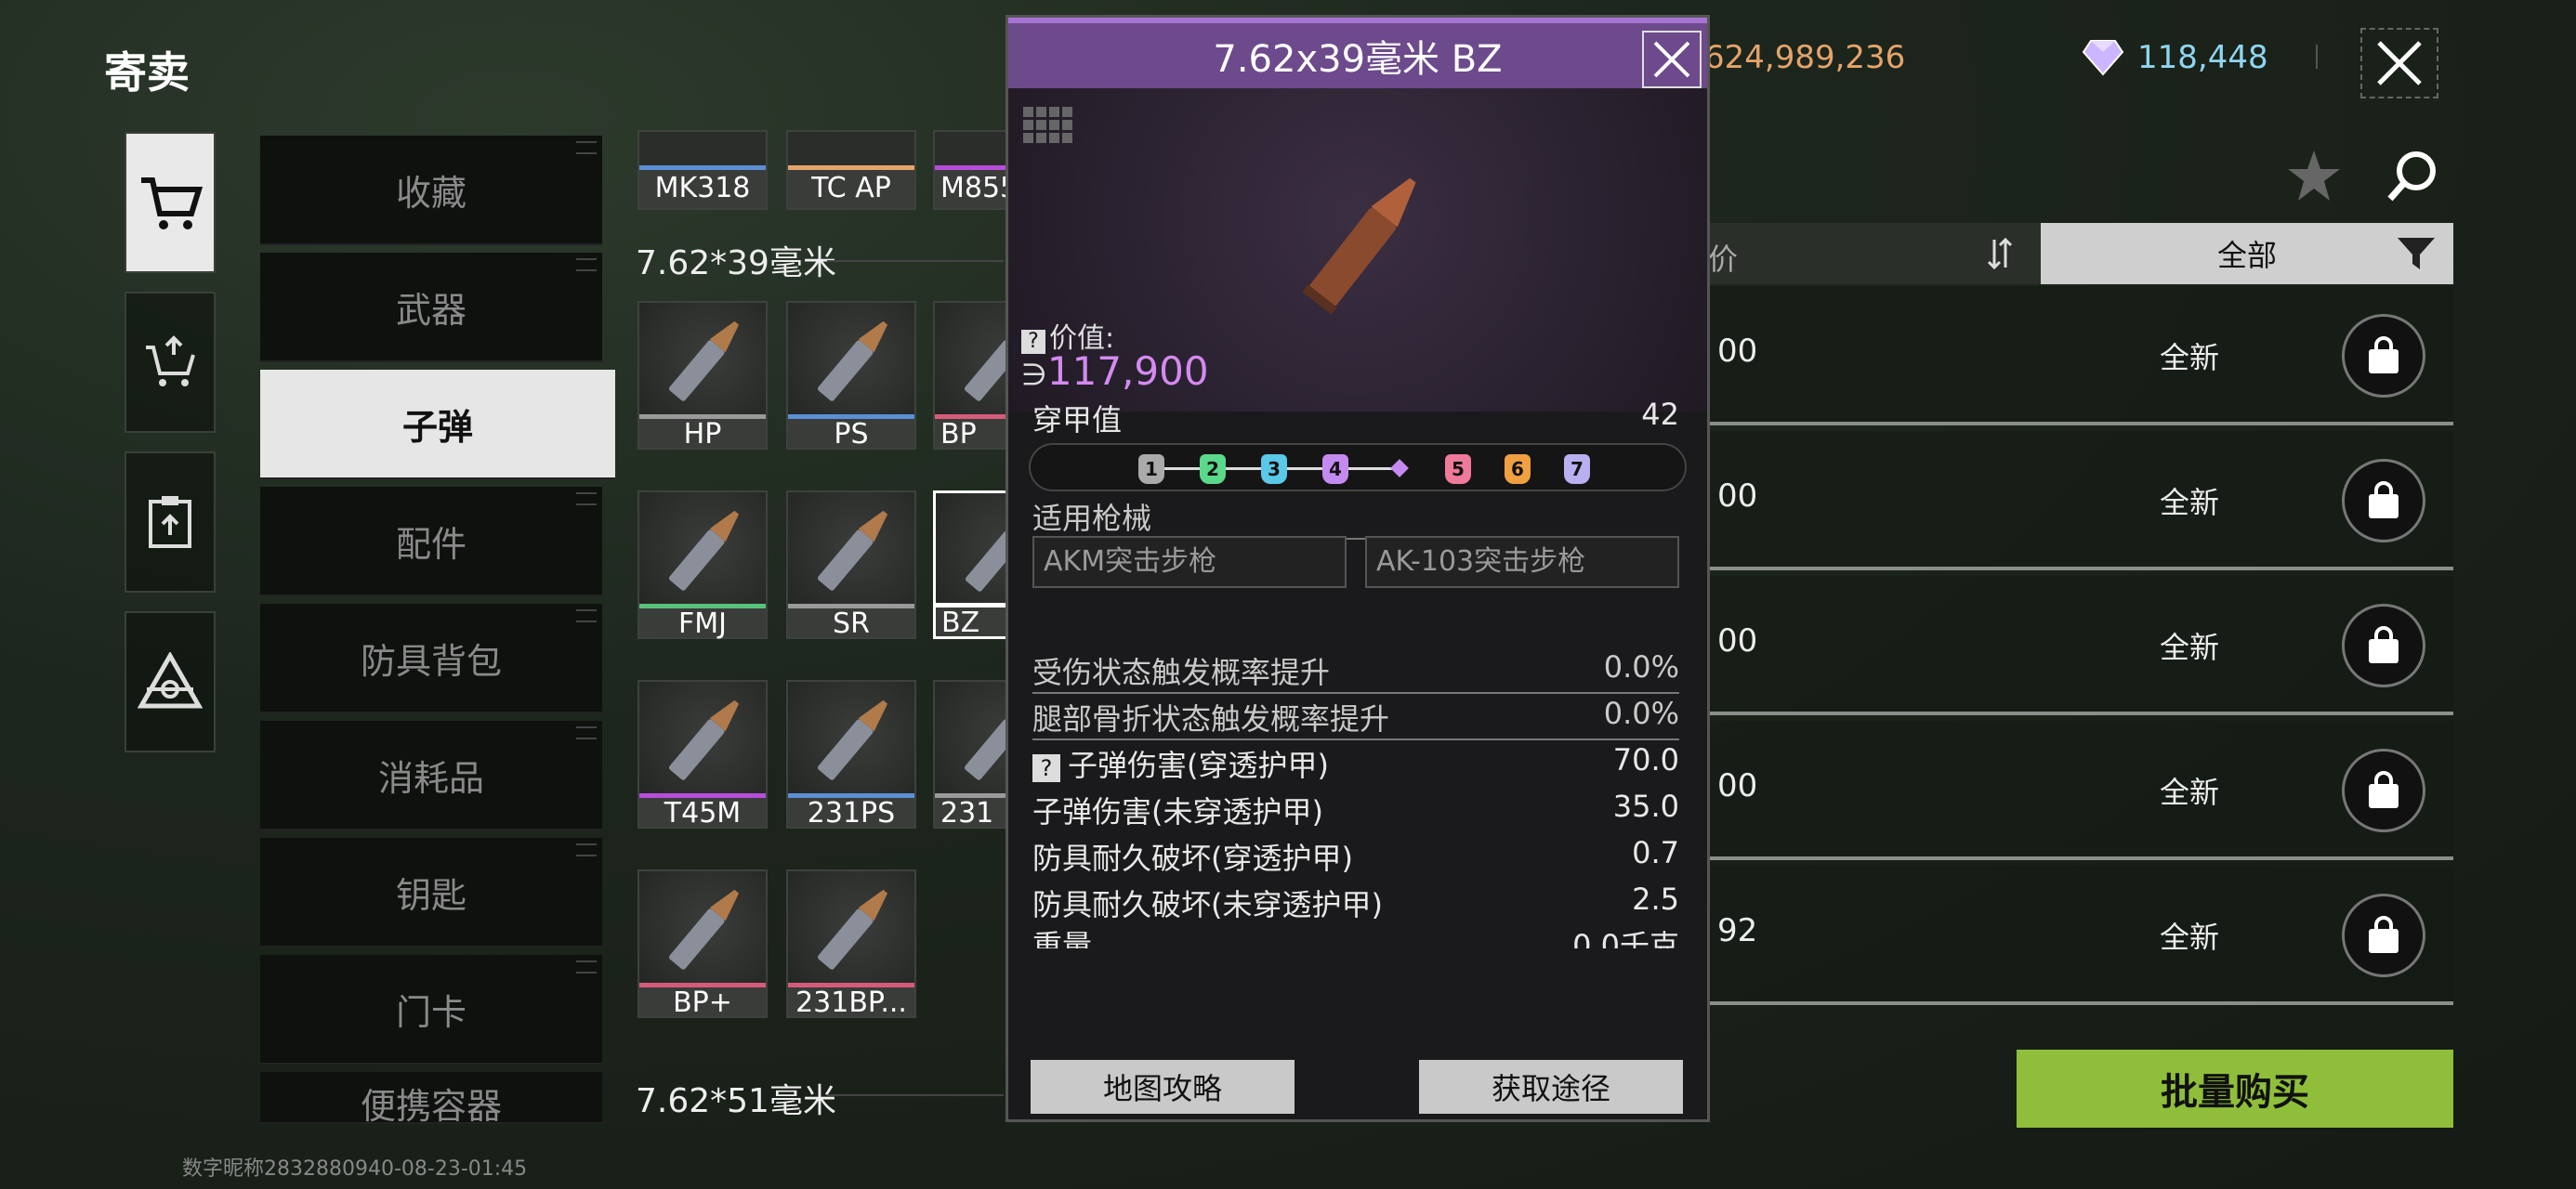 Image resolution: width=2576 pixels, height=1189 pixels. I want to click on tab-listings, so click(170, 522).